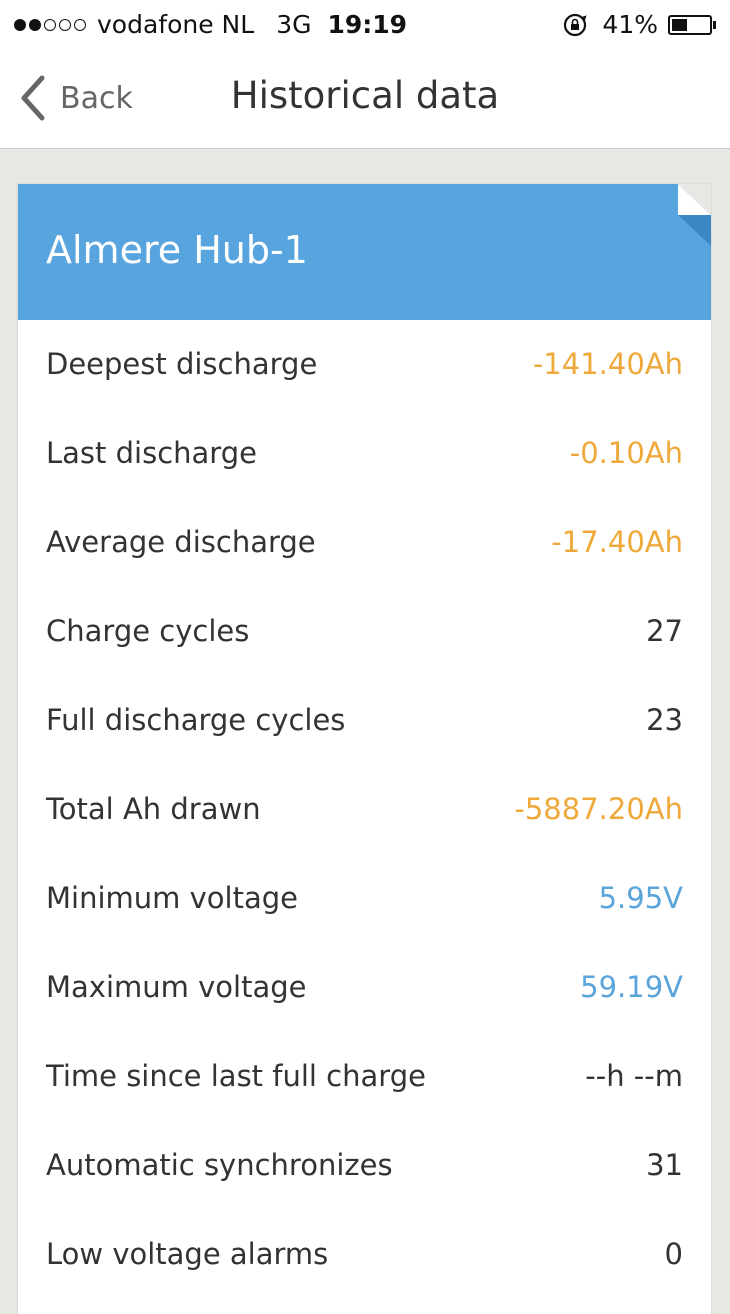  I want to click on signal-strength-icon, so click(51, 24).